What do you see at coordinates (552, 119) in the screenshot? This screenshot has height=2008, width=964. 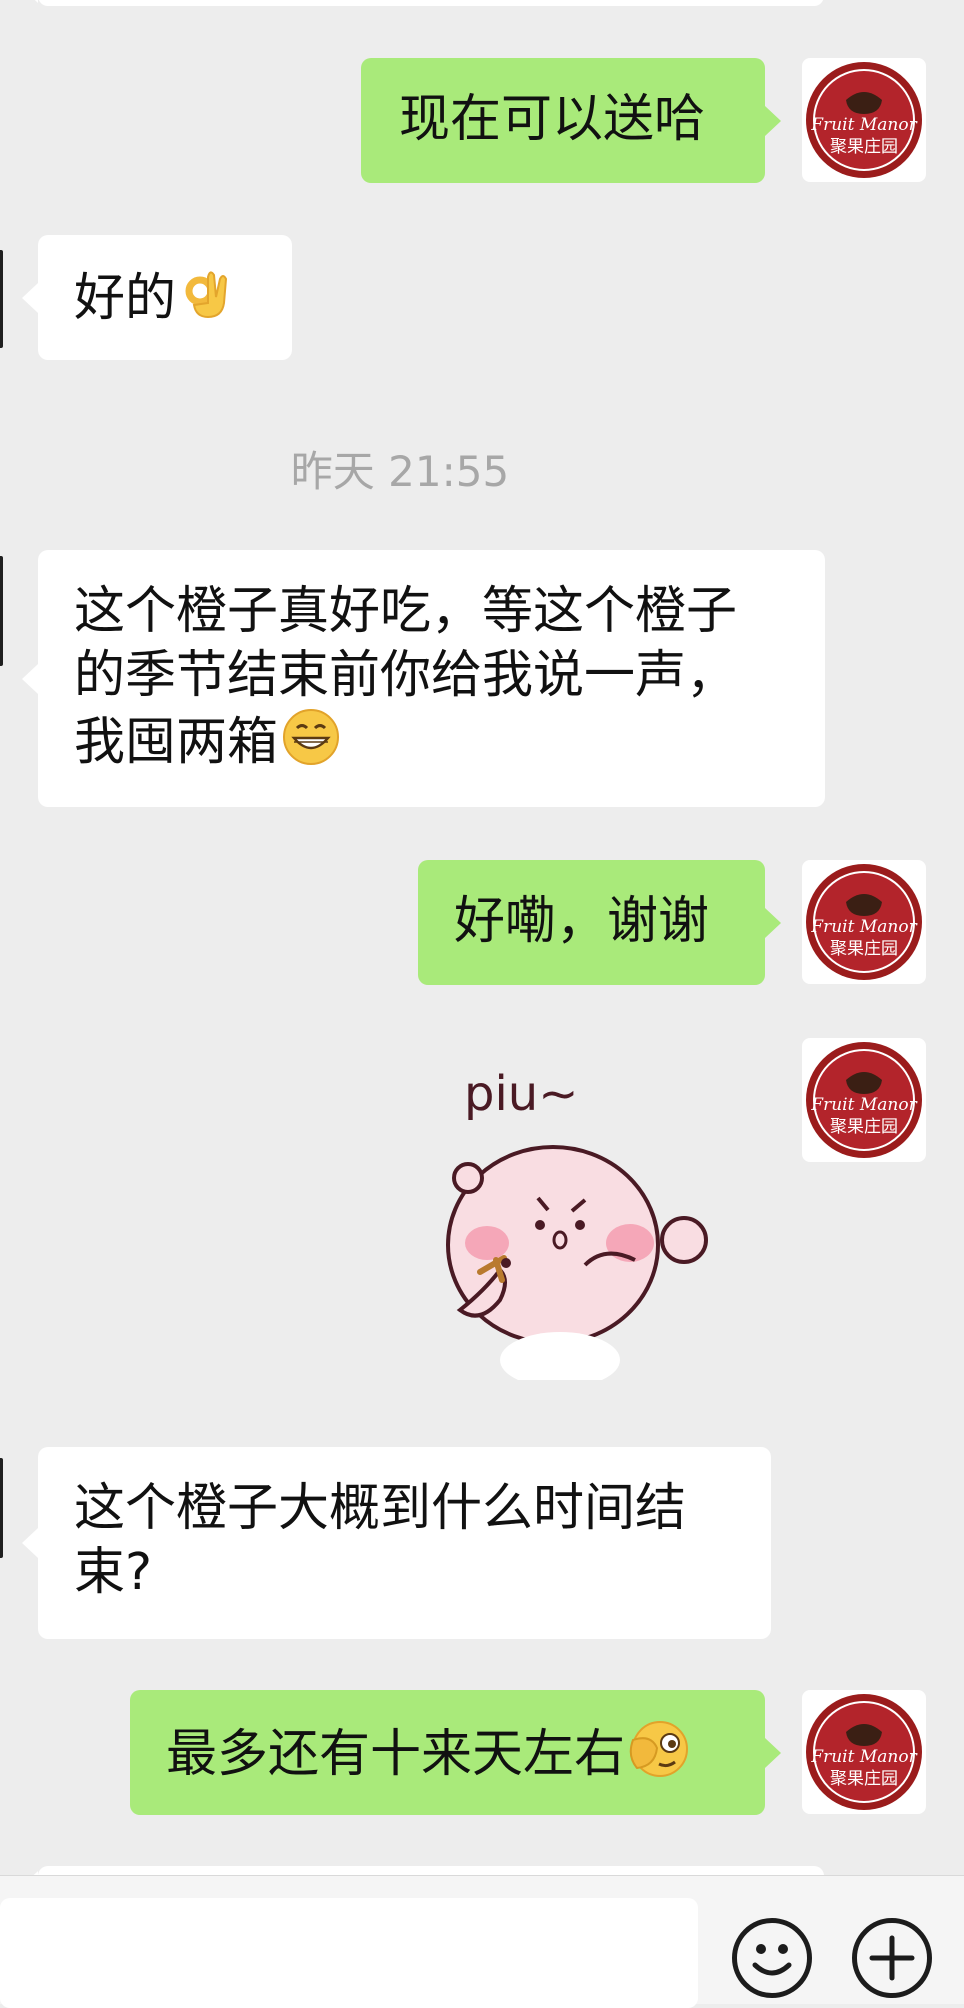 I see `message-text: 现在可以送哈` at bounding box center [552, 119].